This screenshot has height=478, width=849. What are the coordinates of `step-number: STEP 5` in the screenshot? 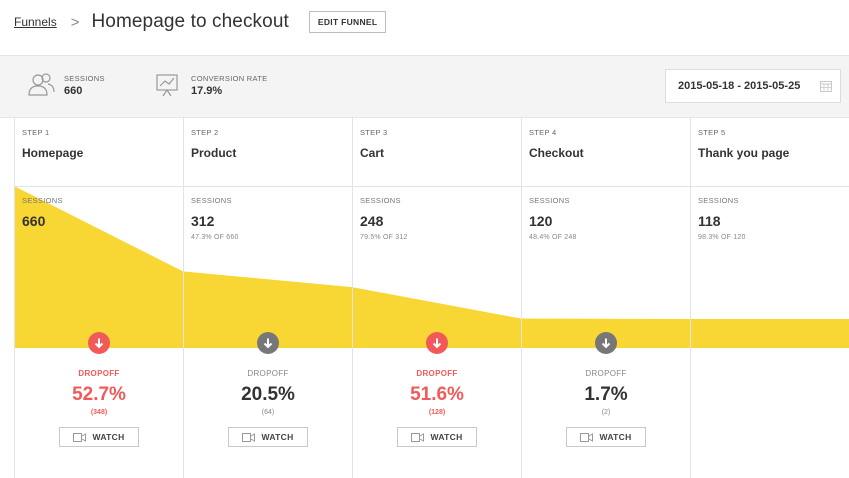 It's located at (712, 132).